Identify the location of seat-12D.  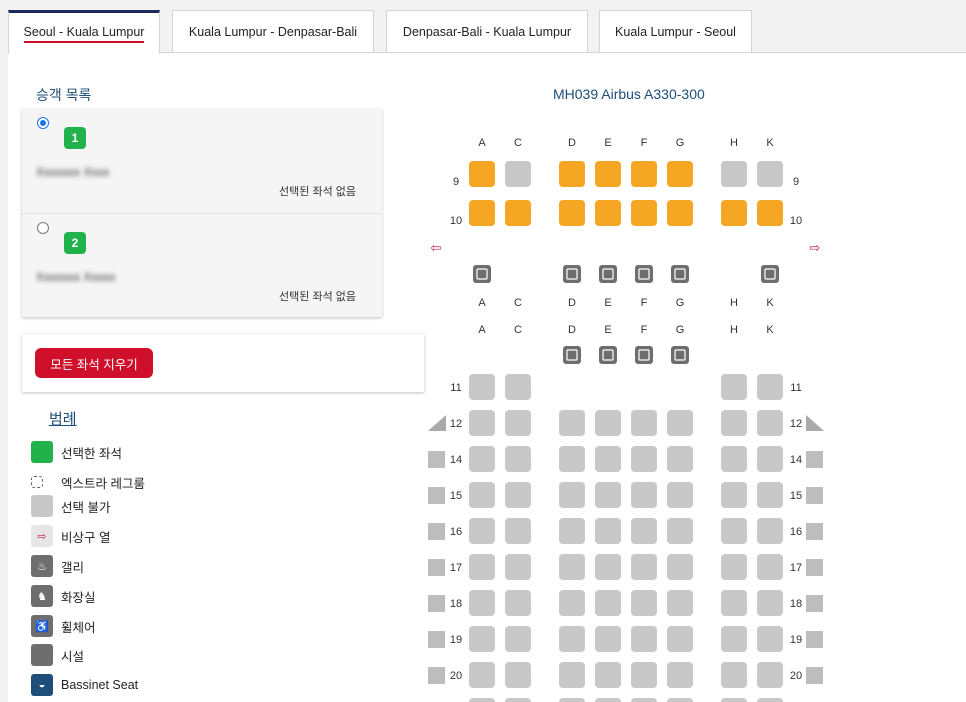
(572, 423).